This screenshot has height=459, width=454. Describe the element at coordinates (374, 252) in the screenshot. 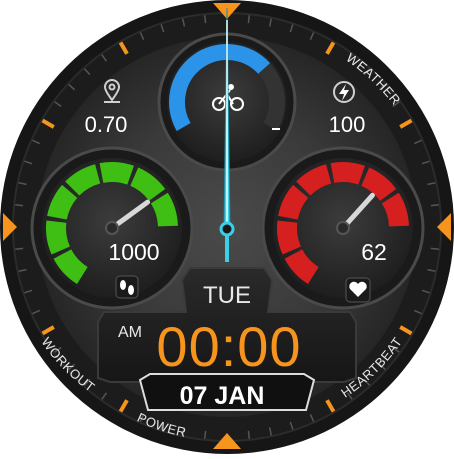

I see `heart-rate-value: 62` at that location.